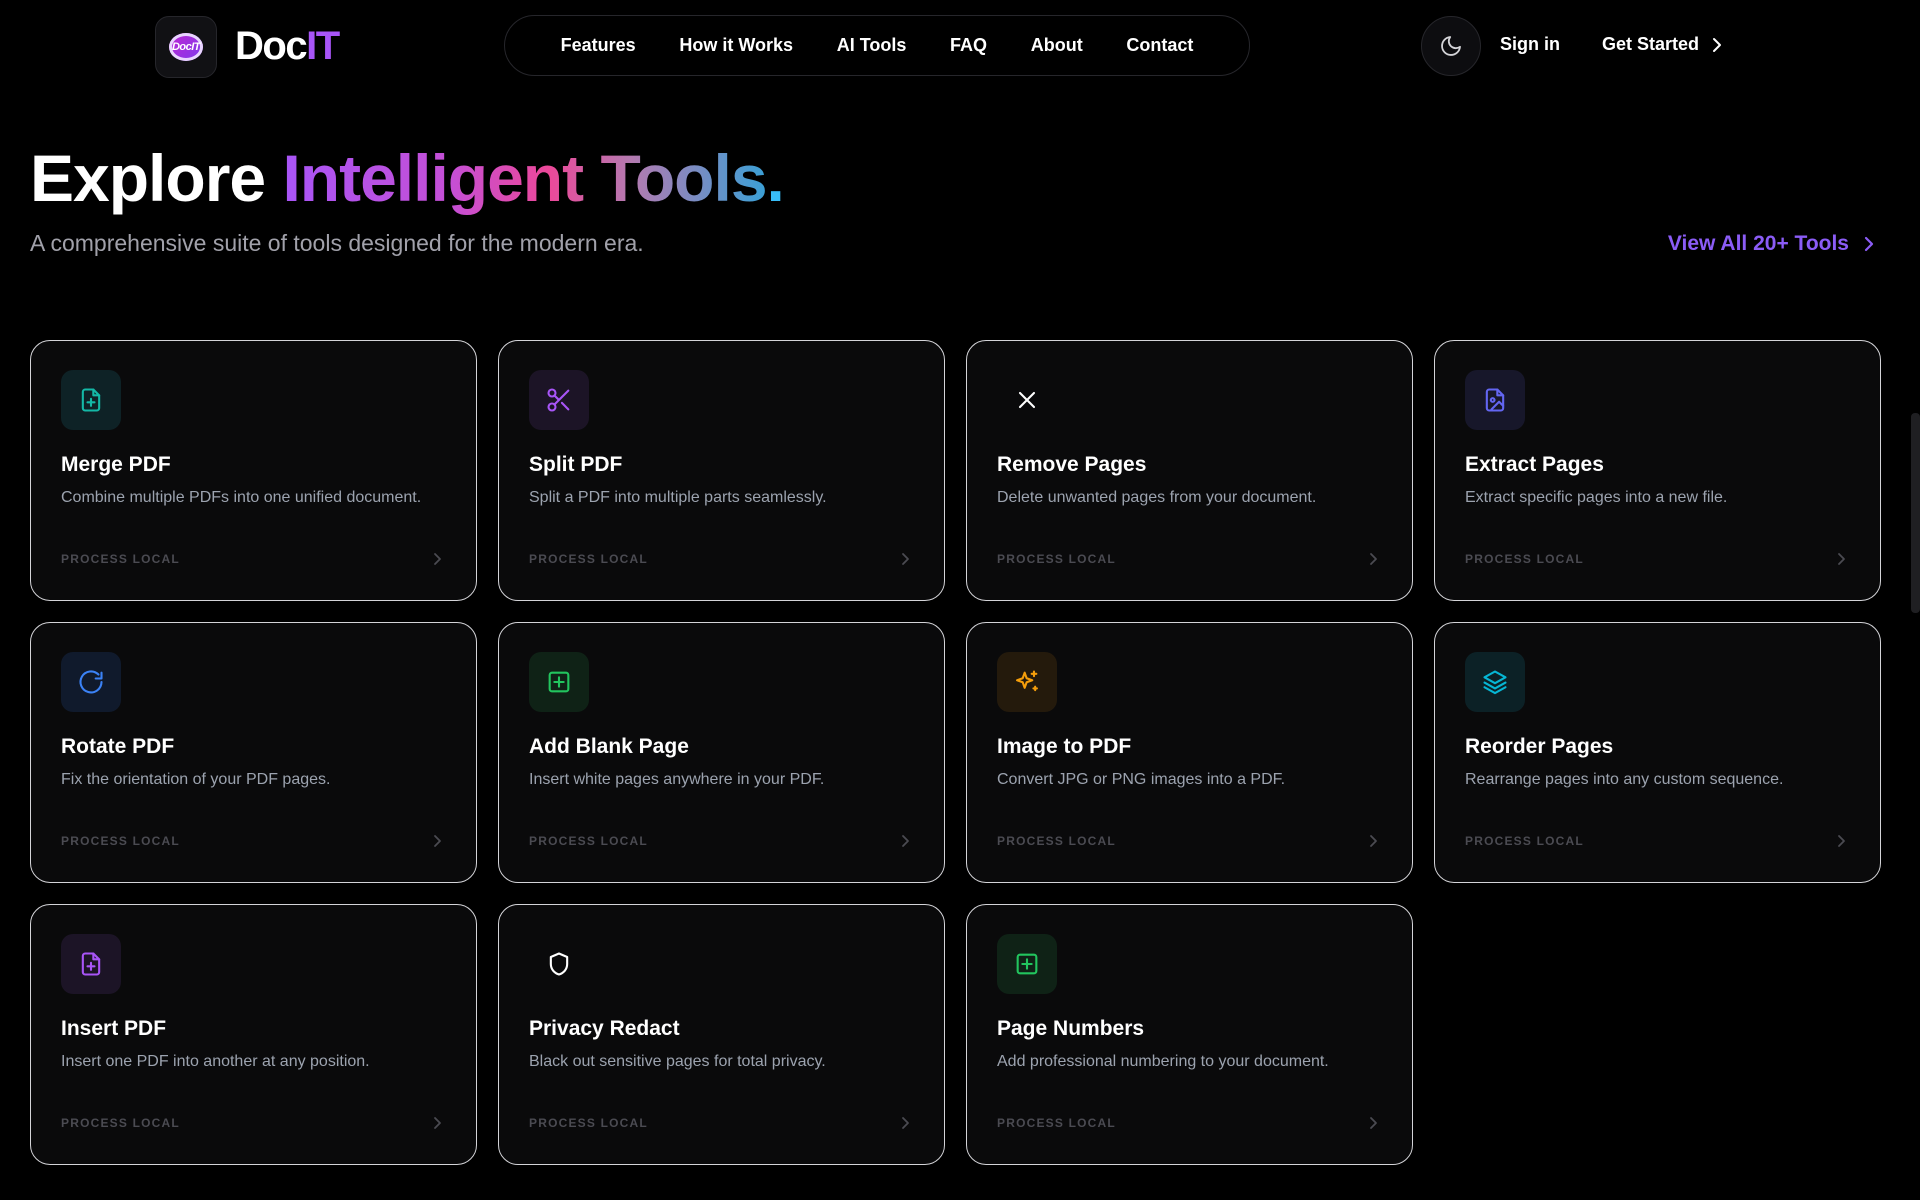 Image resolution: width=1920 pixels, height=1200 pixels. What do you see at coordinates (114, 1028) in the screenshot?
I see `tool-card-title: Insert PDF` at bounding box center [114, 1028].